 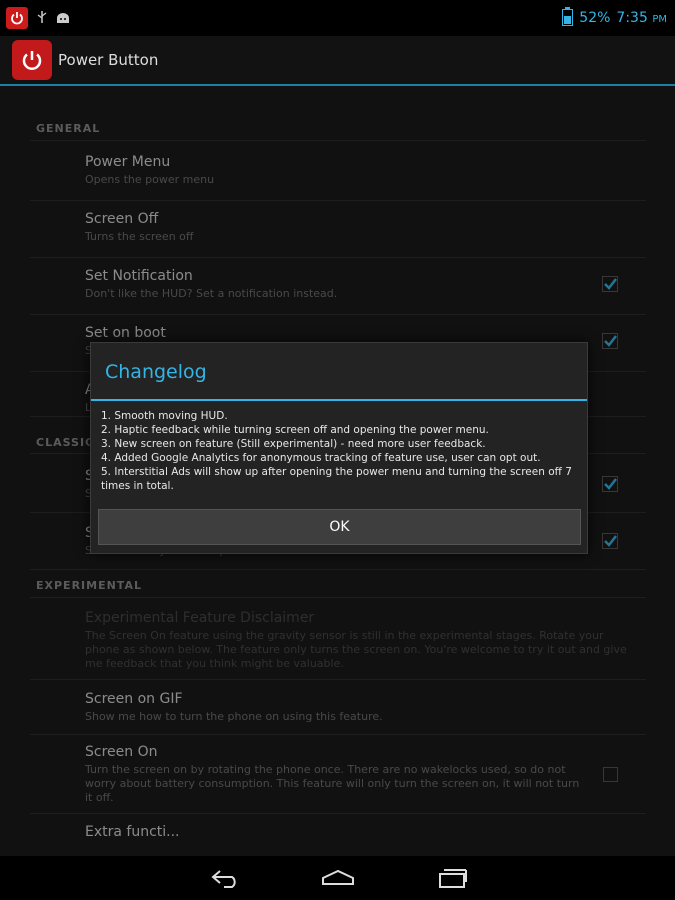 What do you see at coordinates (17, 18) in the screenshot?
I see `power-app-icon` at bounding box center [17, 18].